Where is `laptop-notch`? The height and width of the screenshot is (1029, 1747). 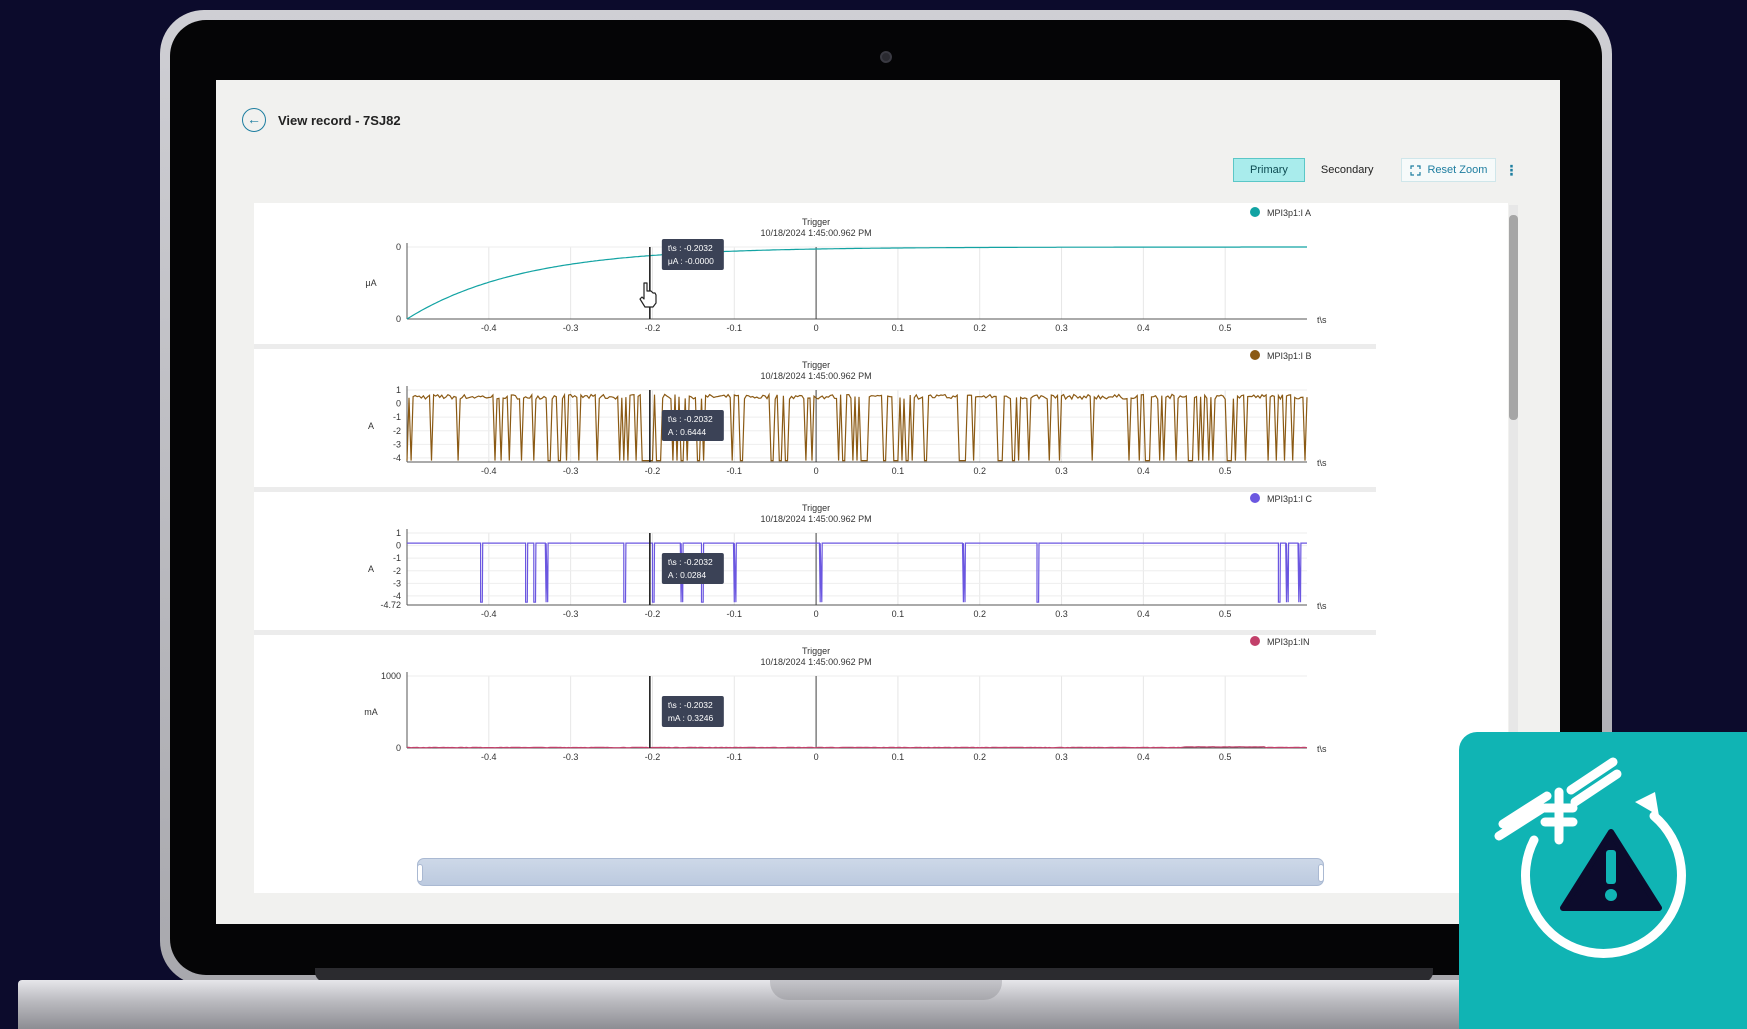
laptop-notch is located at coordinates (886, 990).